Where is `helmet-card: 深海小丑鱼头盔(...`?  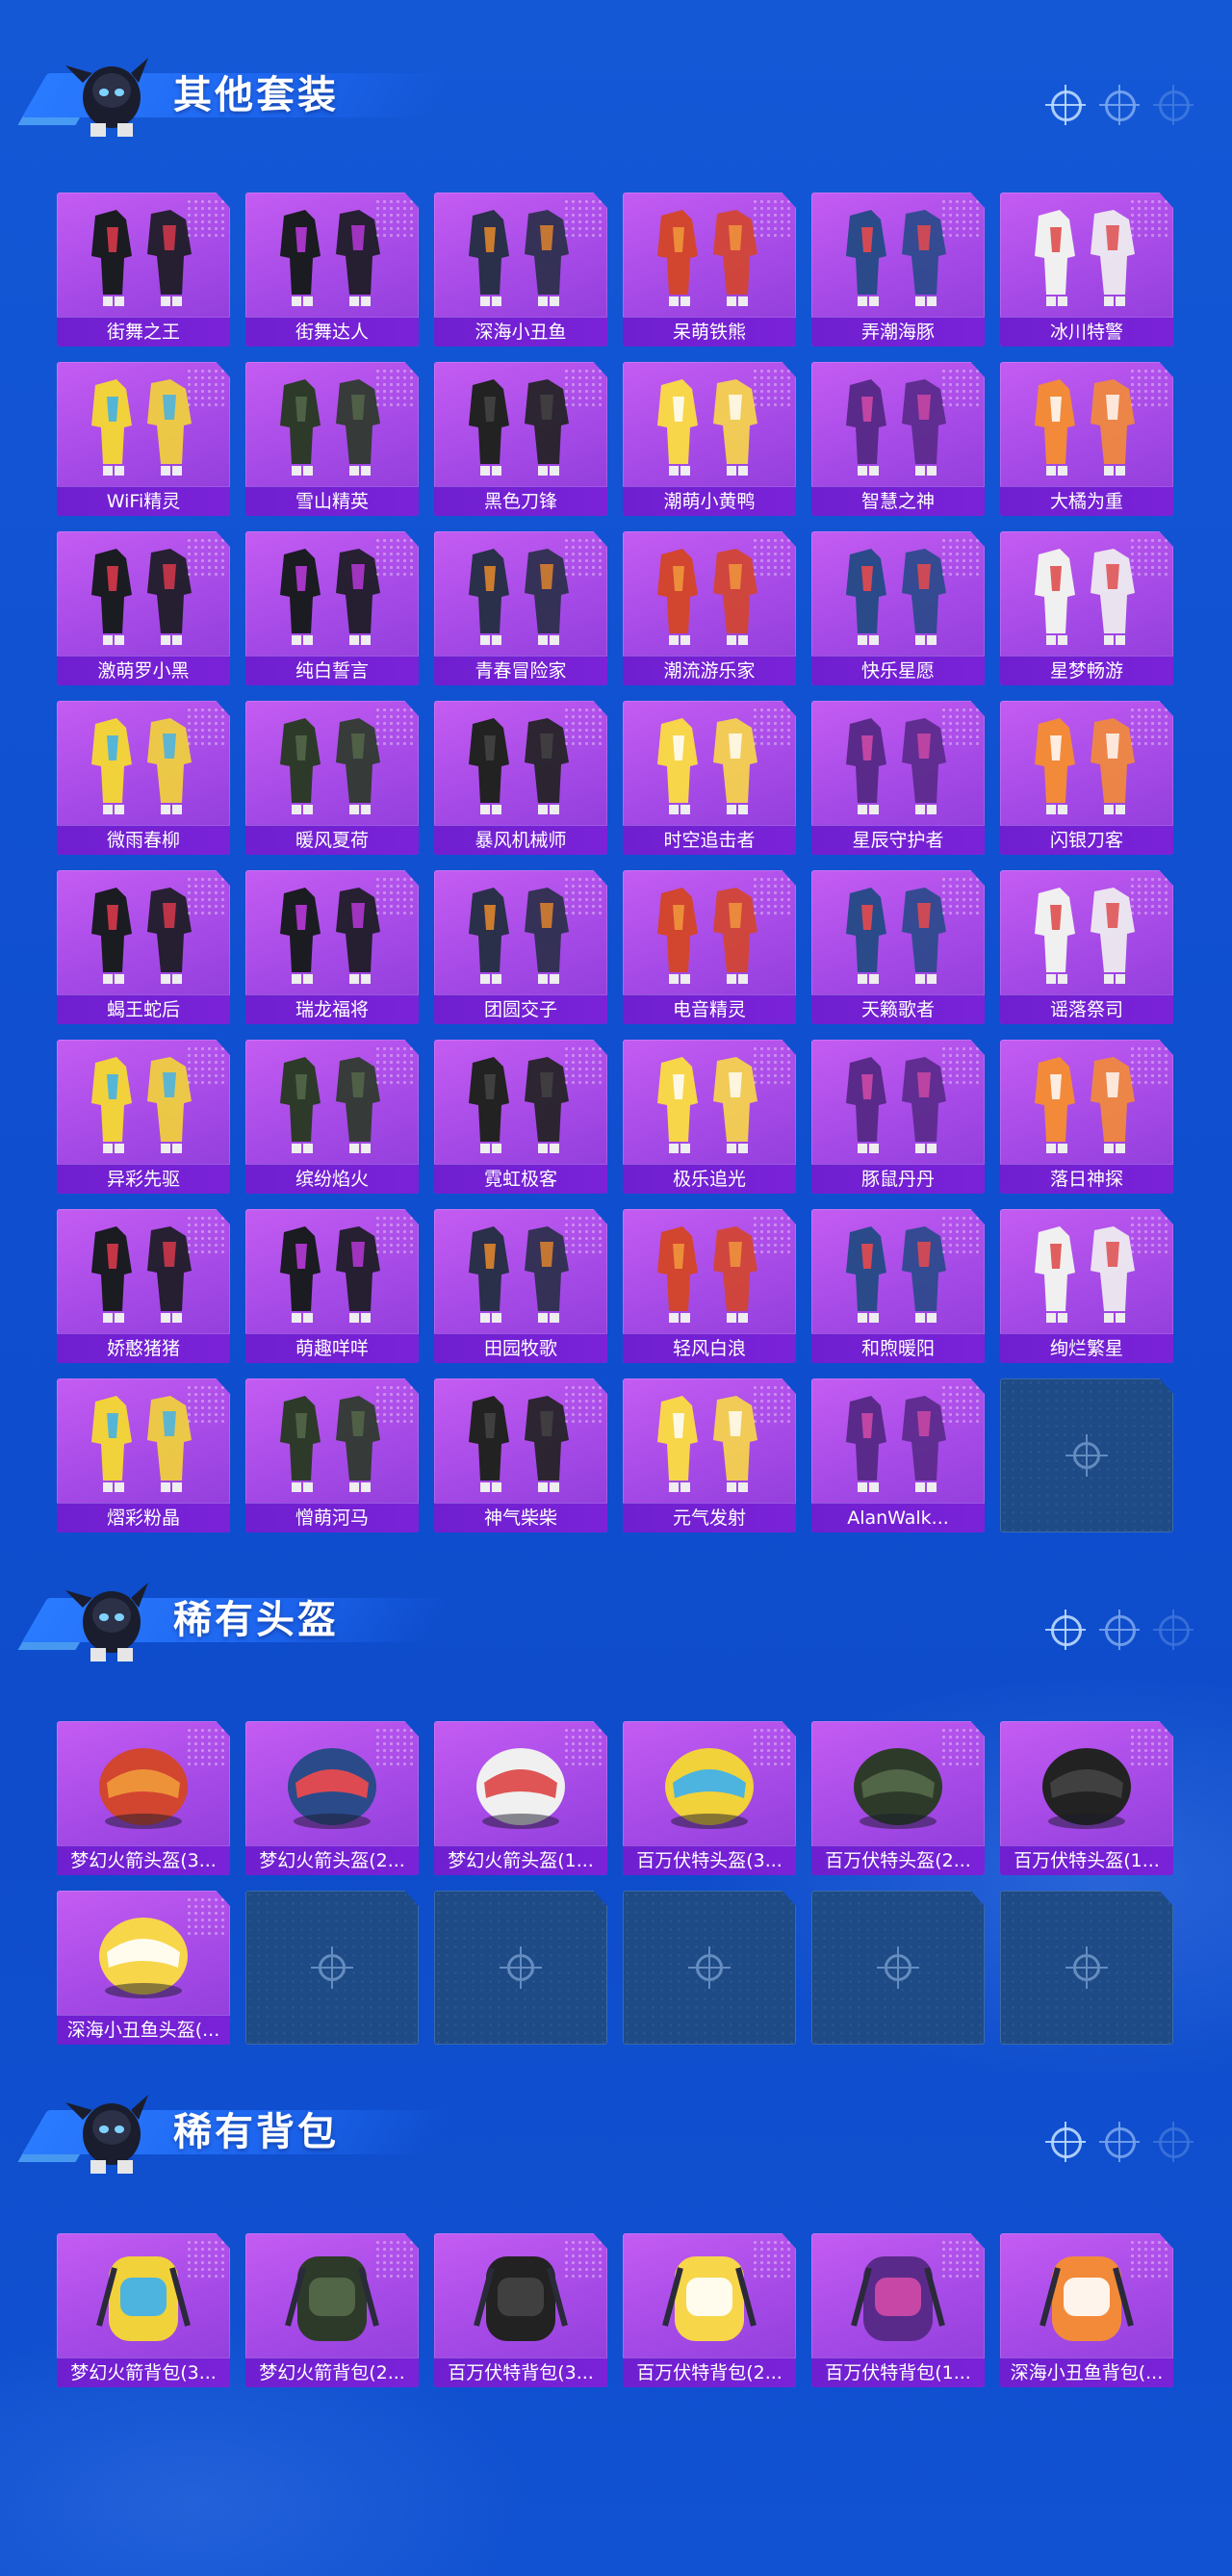
helmet-card: 深海小丑鱼头盔(... is located at coordinates (143, 1968).